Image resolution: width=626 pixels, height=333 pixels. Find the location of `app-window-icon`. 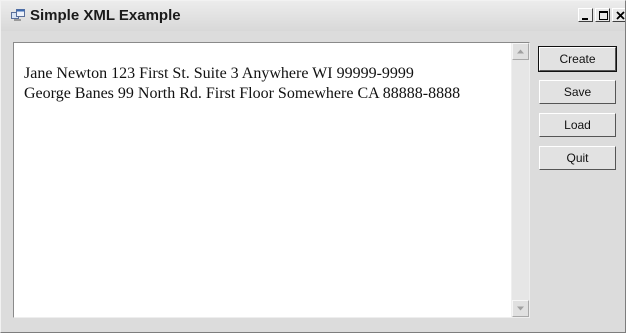

app-window-icon is located at coordinates (18, 15).